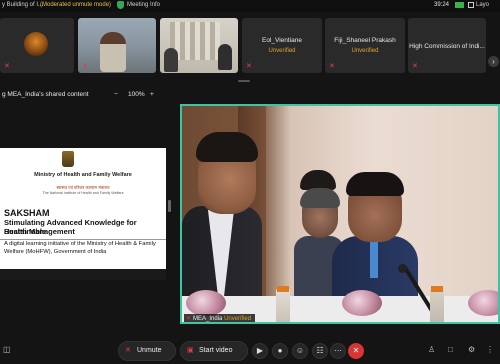 The image size is (500, 364). Describe the element at coordinates (450, 349) in the screenshot. I see `chat-icon: □` at that location.